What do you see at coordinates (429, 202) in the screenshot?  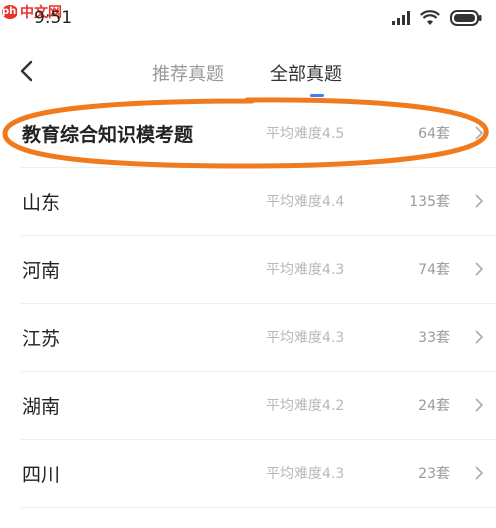 I see `list-item-count: 135套` at bounding box center [429, 202].